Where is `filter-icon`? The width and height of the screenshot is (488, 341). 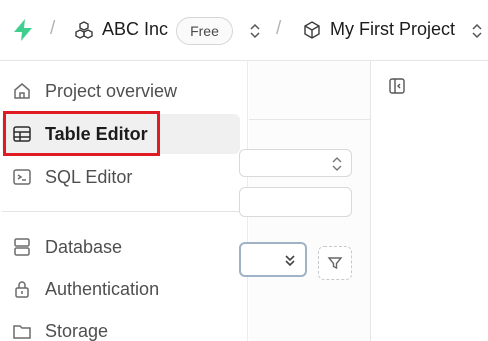
filter-icon is located at coordinates (335, 263).